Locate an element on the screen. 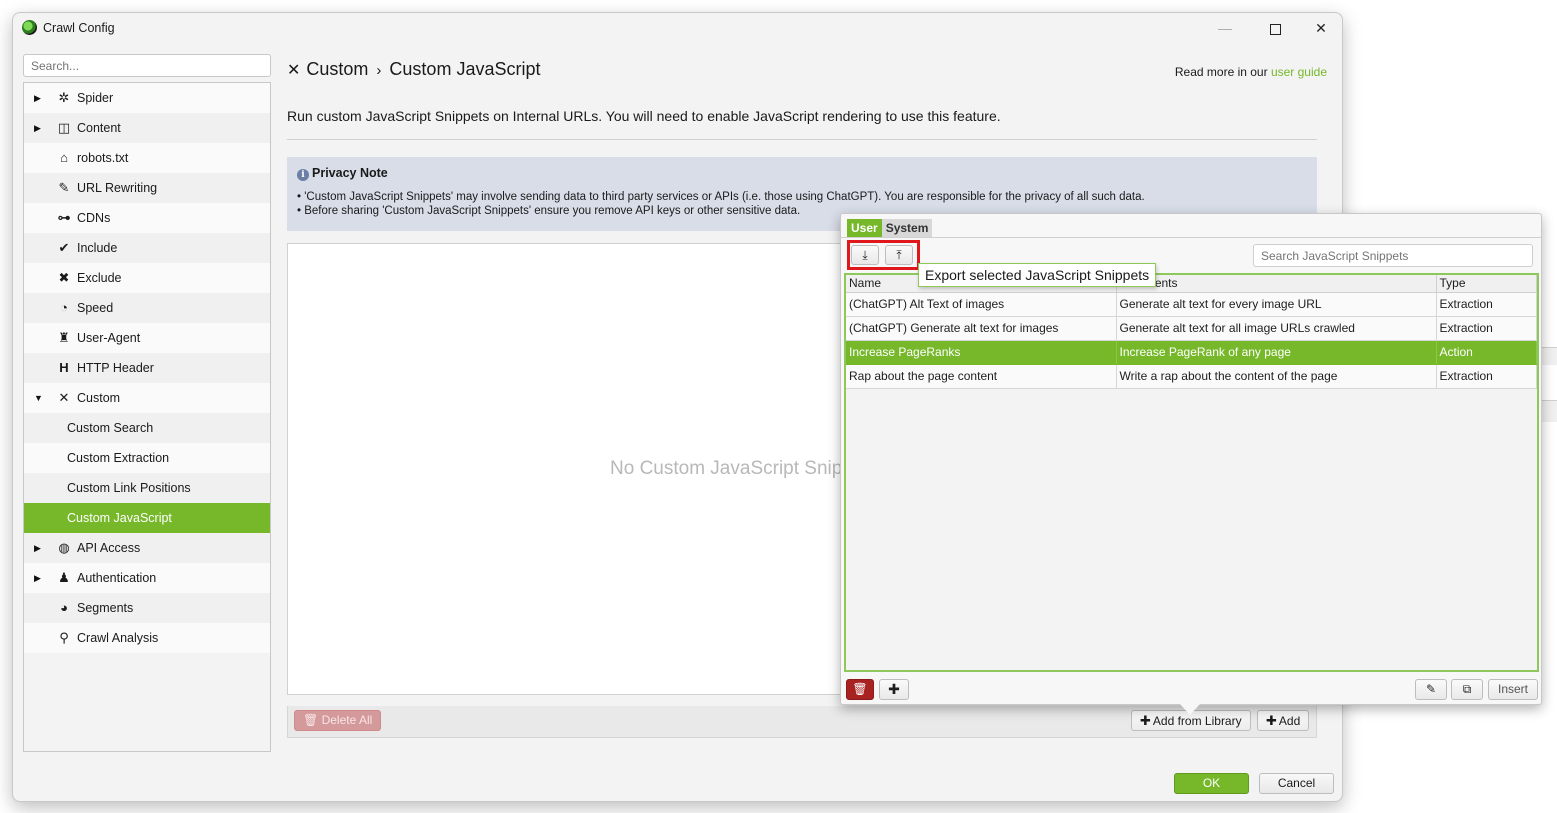 This screenshot has height=813, width=1557. cell-name: (ChatGPT) Generate alt text for images is located at coordinates (981, 328).